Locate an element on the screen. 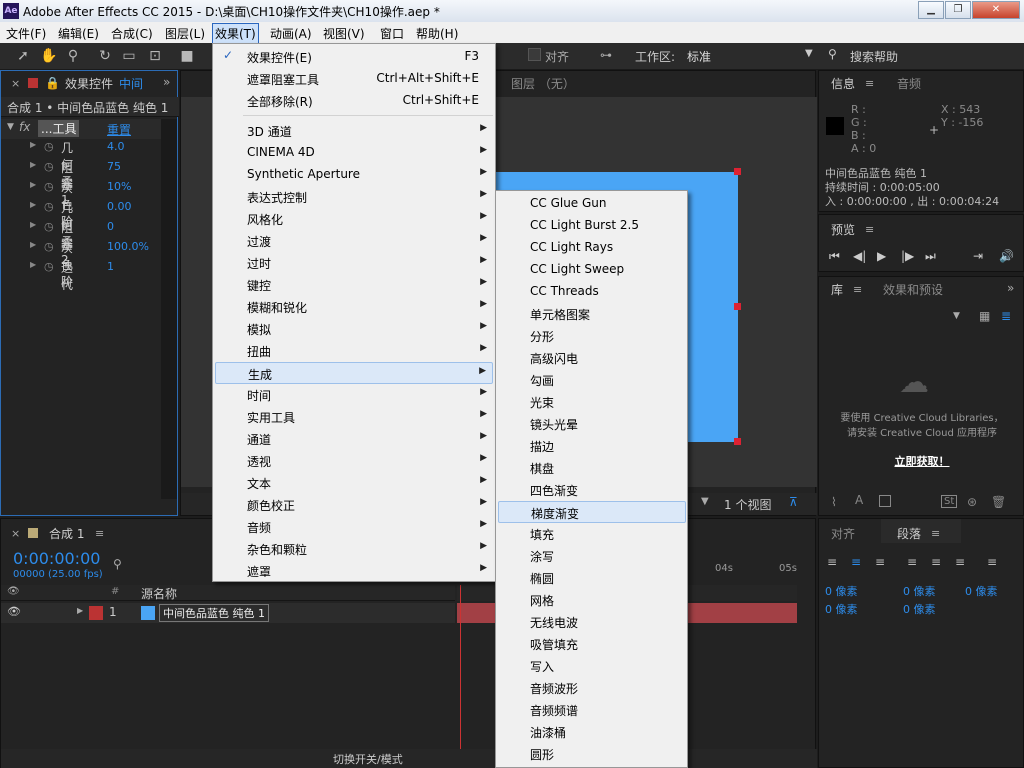  justify-left-icon: ≡ is located at coordinates (912, 562).